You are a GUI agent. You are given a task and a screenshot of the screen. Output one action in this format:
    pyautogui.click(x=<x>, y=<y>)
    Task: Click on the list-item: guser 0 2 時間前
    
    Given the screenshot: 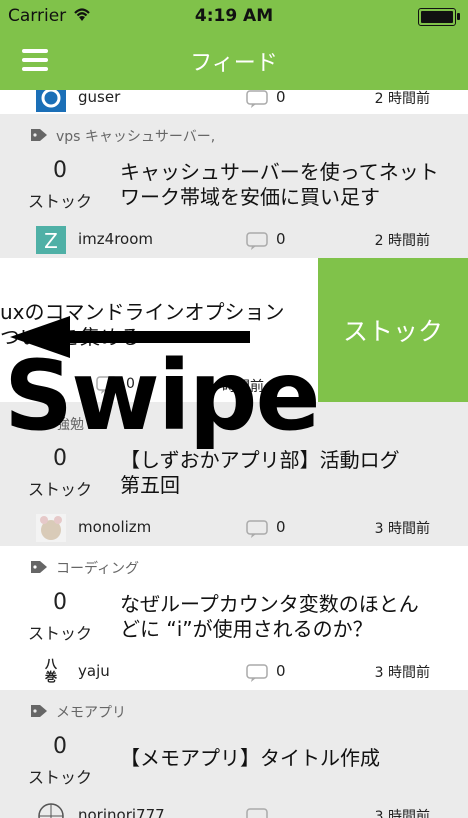 What is the action you would take?
    pyautogui.click(x=234, y=102)
    